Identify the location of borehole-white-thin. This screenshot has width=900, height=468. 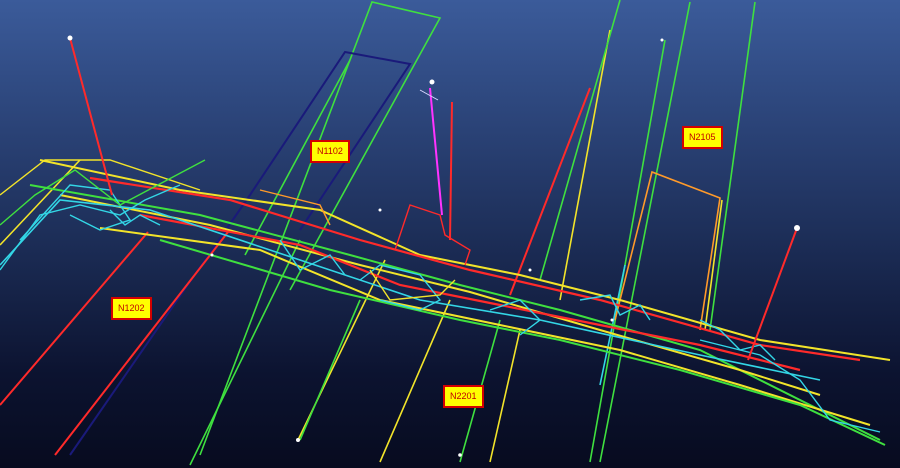
(429, 95).